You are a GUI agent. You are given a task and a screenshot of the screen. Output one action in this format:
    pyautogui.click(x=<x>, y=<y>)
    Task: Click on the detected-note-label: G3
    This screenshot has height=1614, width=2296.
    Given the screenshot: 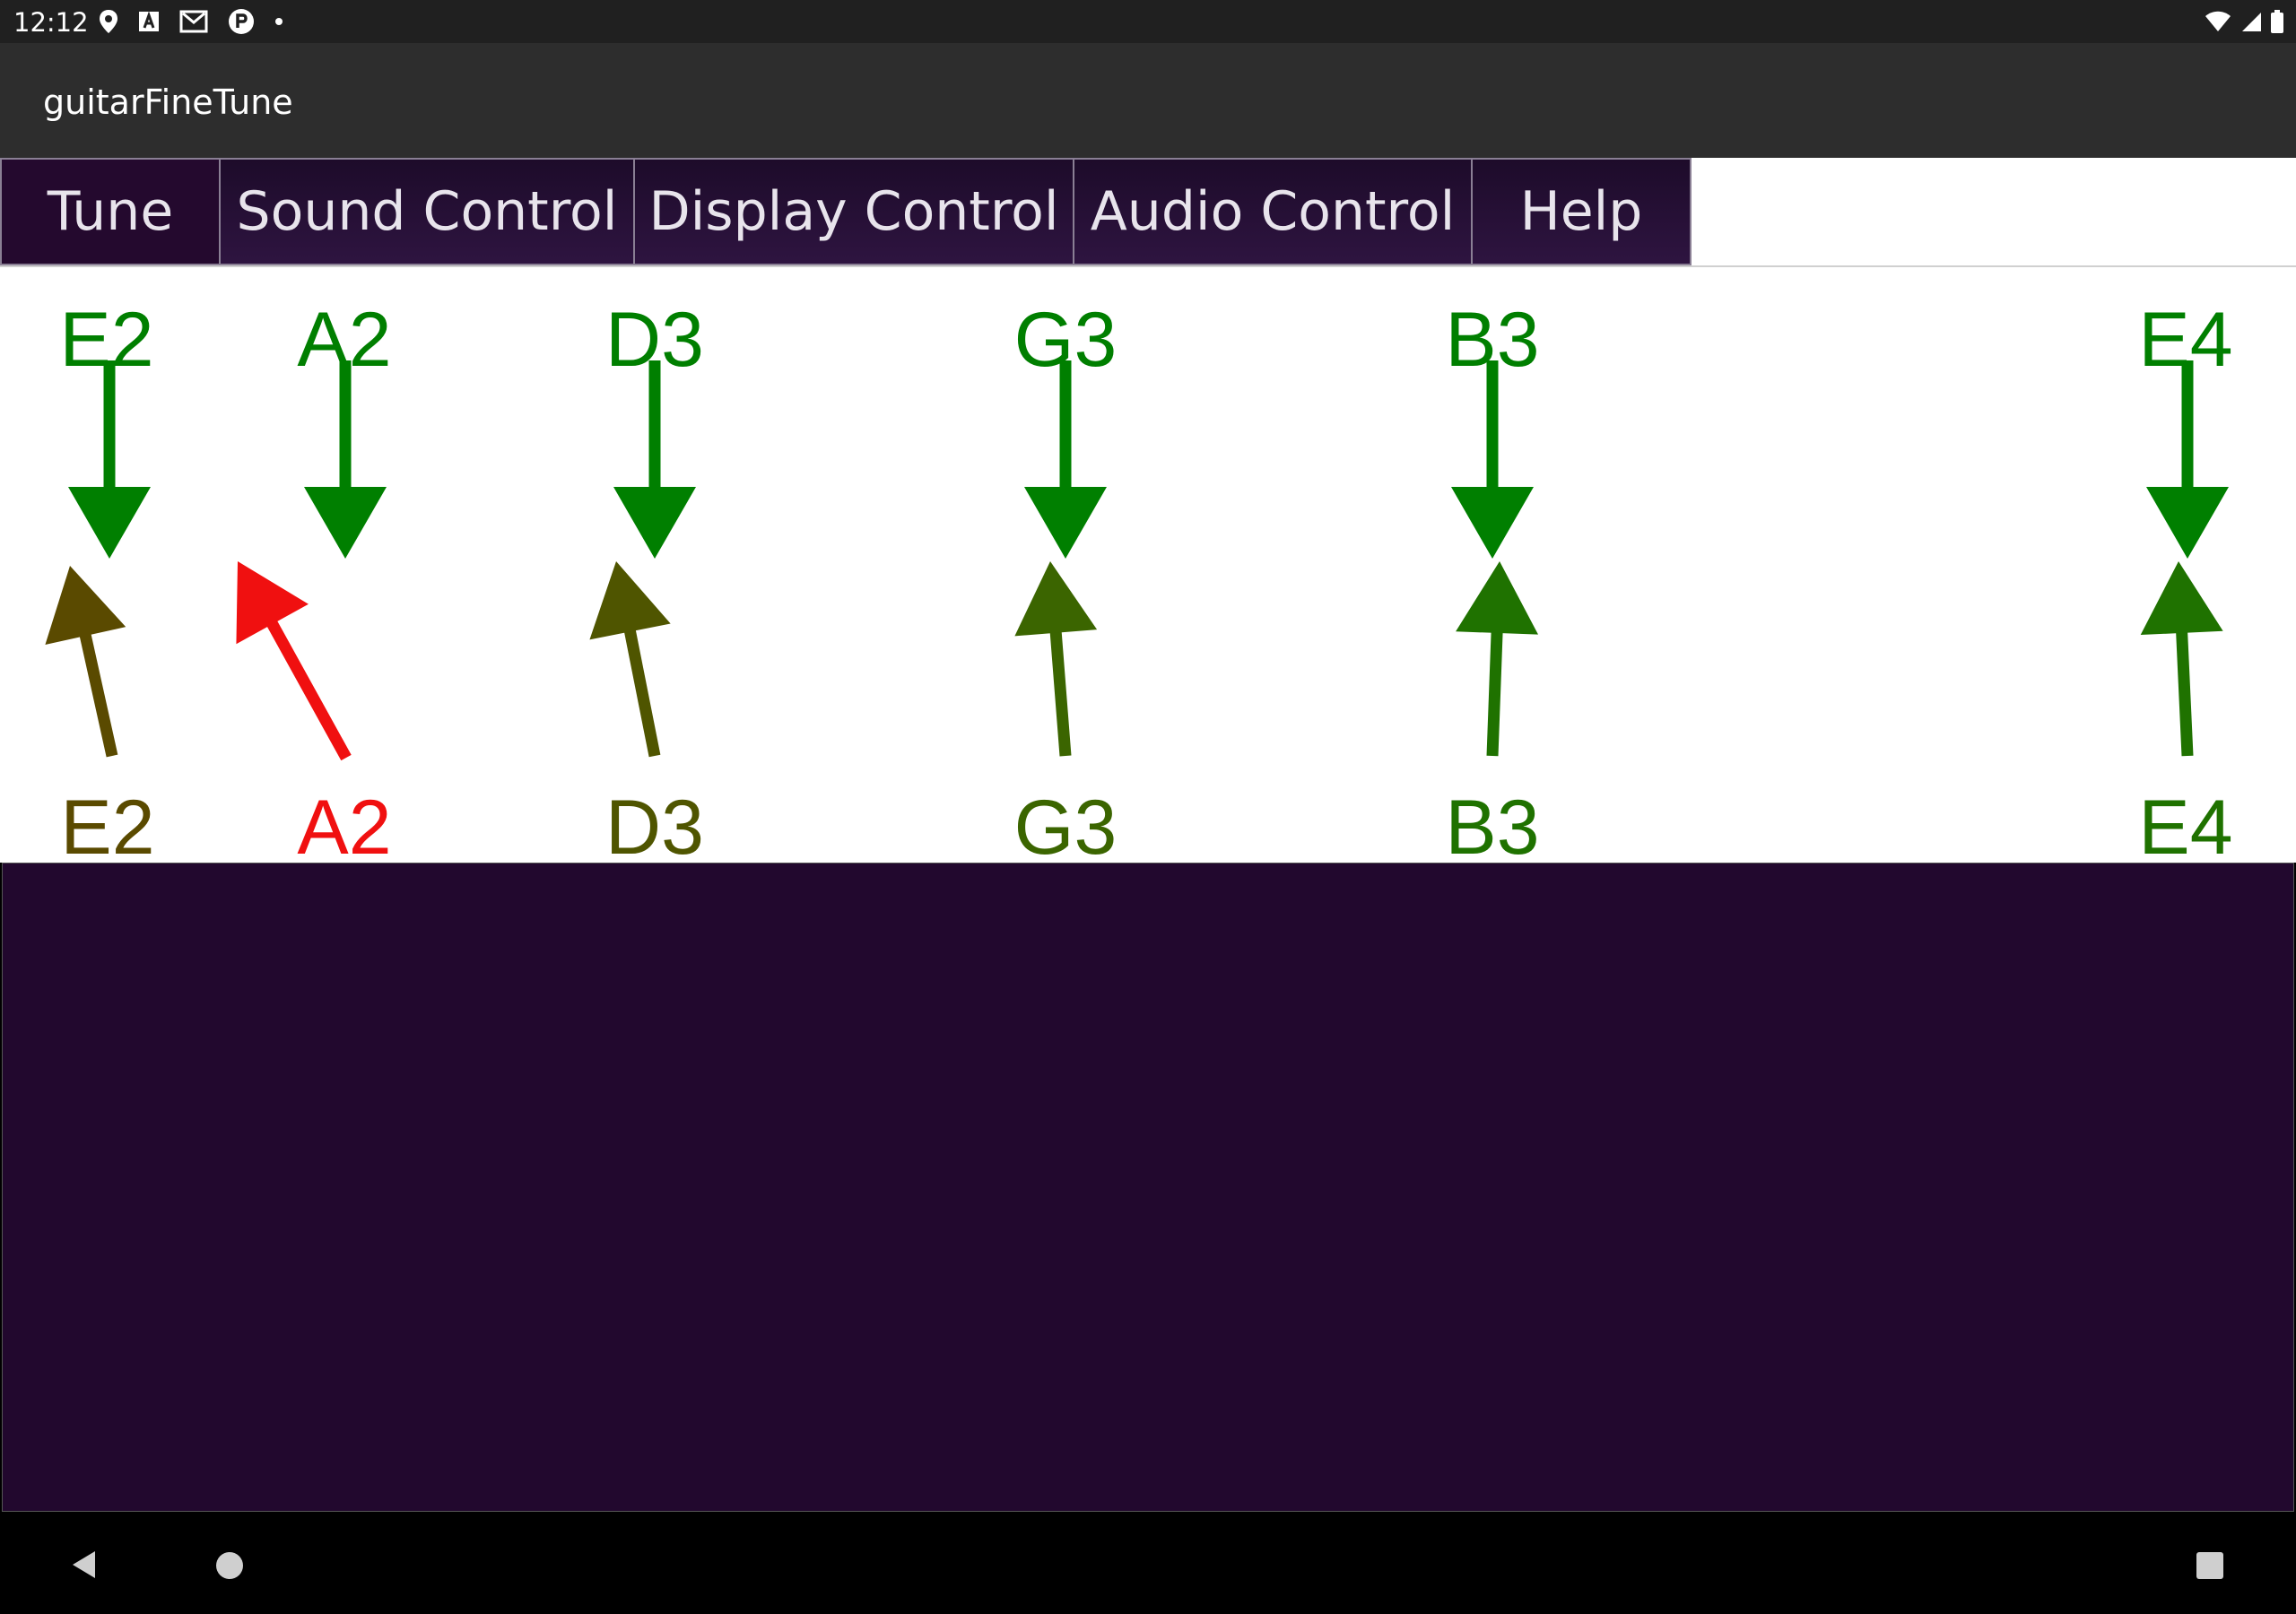 What is the action you would take?
    pyautogui.click(x=1066, y=824)
    